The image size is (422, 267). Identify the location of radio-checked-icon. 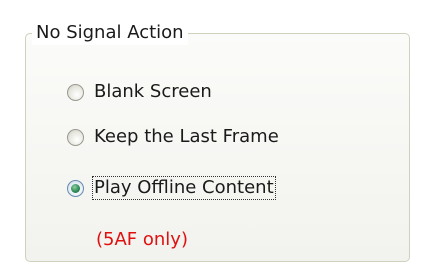
(75, 188).